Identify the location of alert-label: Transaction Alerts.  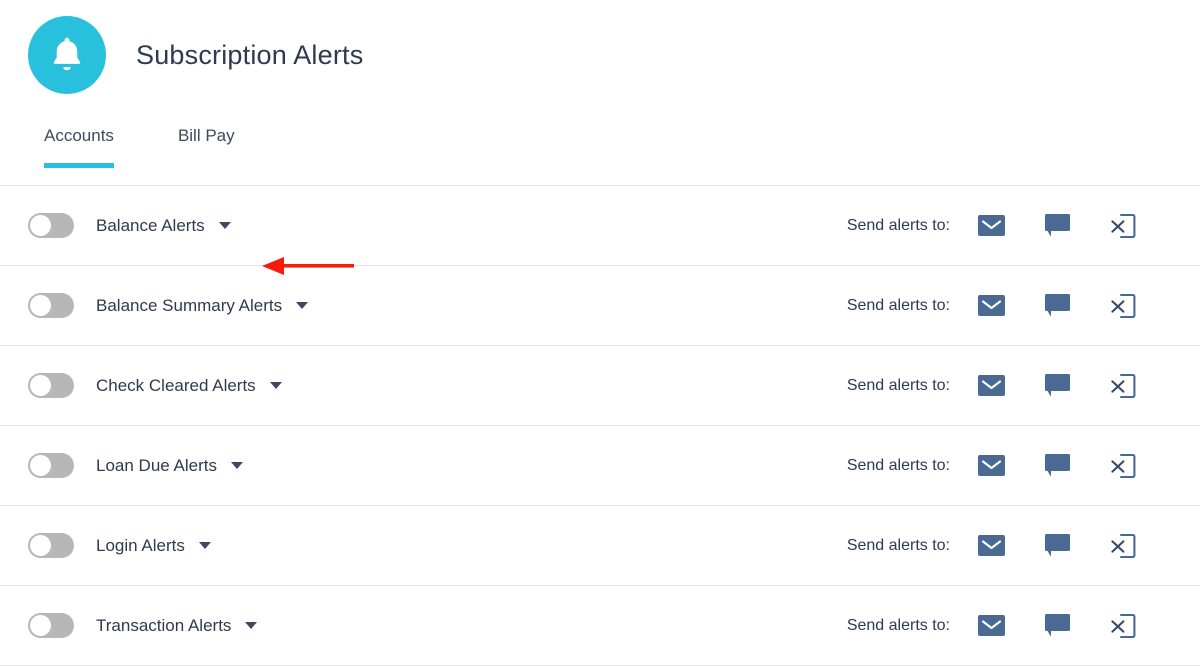
(164, 625).